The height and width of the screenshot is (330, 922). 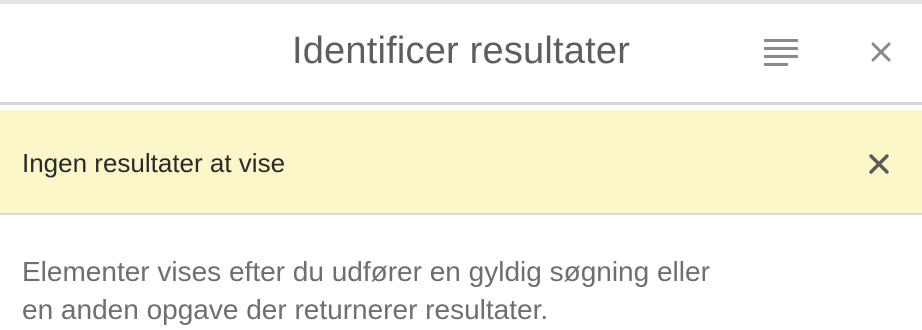 I want to click on dismiss-alert-button, so click(x=879, y=164).